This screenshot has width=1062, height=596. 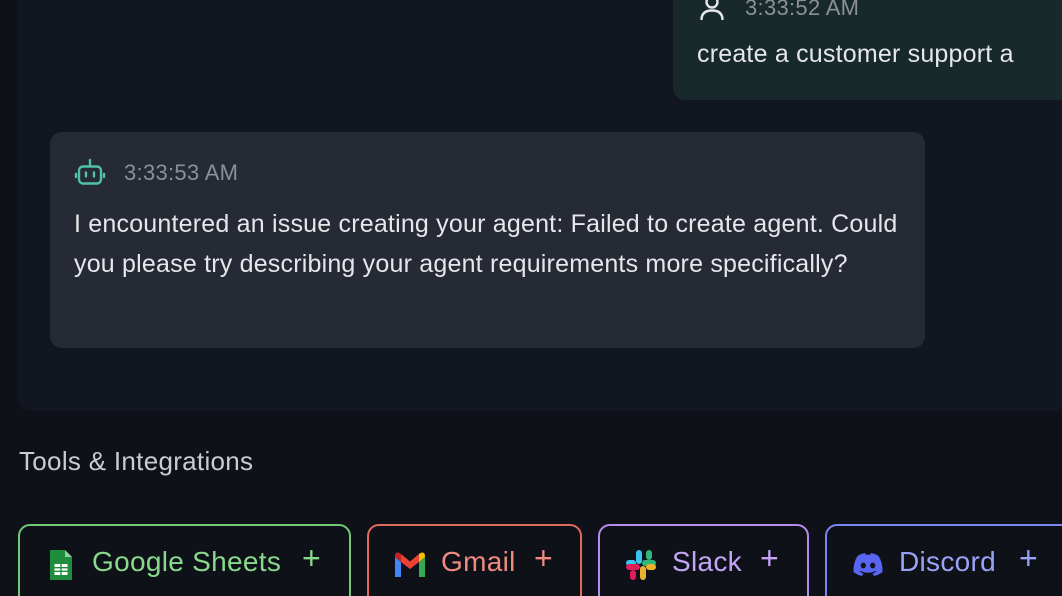 I want to click on tool-discord-button: Discord +, so click(x=943, y=560).